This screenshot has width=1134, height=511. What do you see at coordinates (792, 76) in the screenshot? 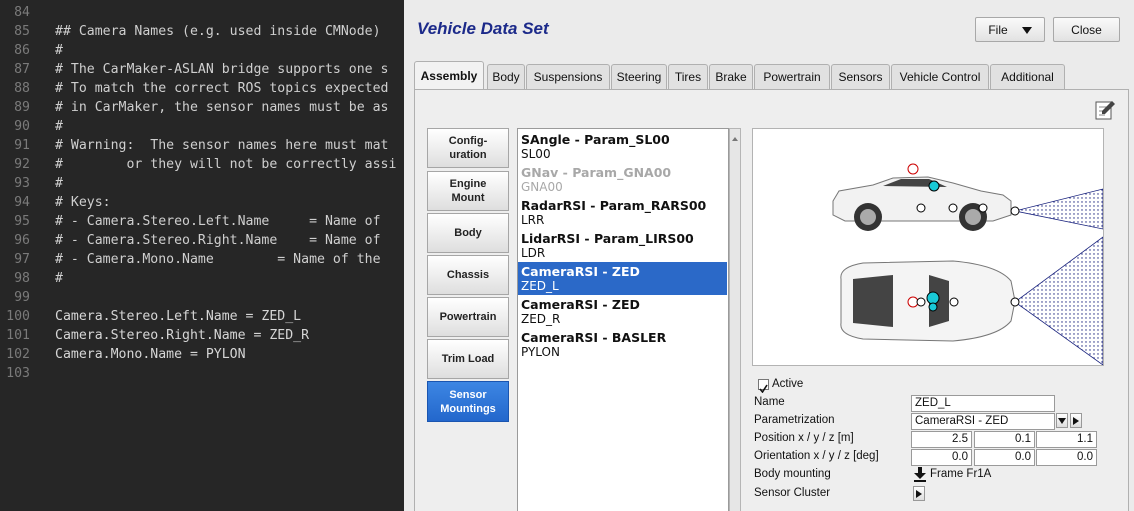
I see `tab-powertrain: Powertrain` at bounding box center [792, 76].